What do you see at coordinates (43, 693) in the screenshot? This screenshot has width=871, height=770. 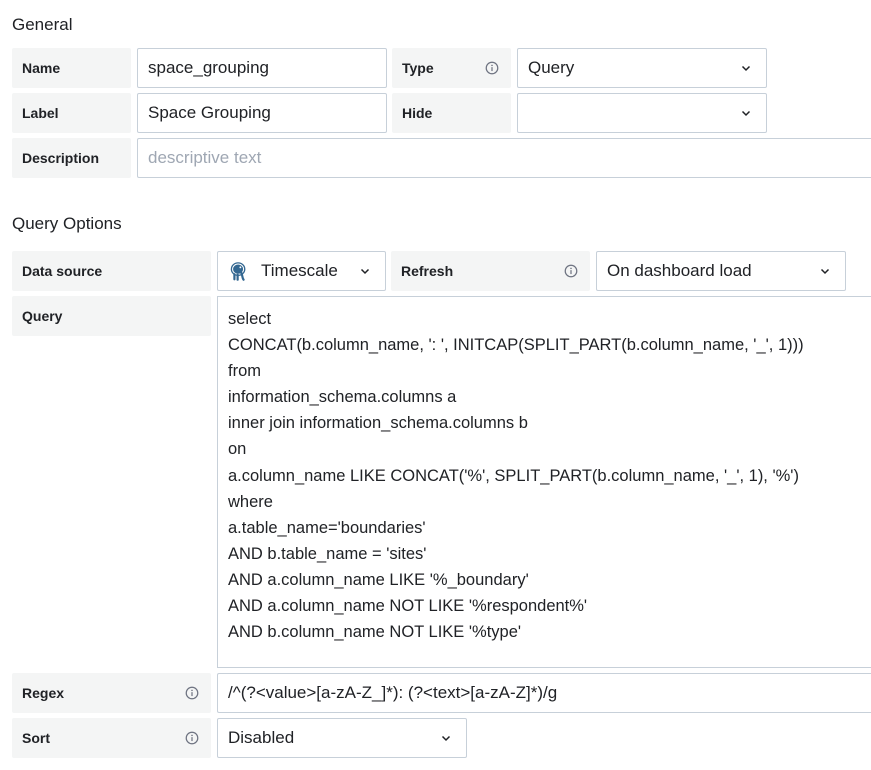 I see `regex-label-text: Regex` at bounding box center [43, 693].